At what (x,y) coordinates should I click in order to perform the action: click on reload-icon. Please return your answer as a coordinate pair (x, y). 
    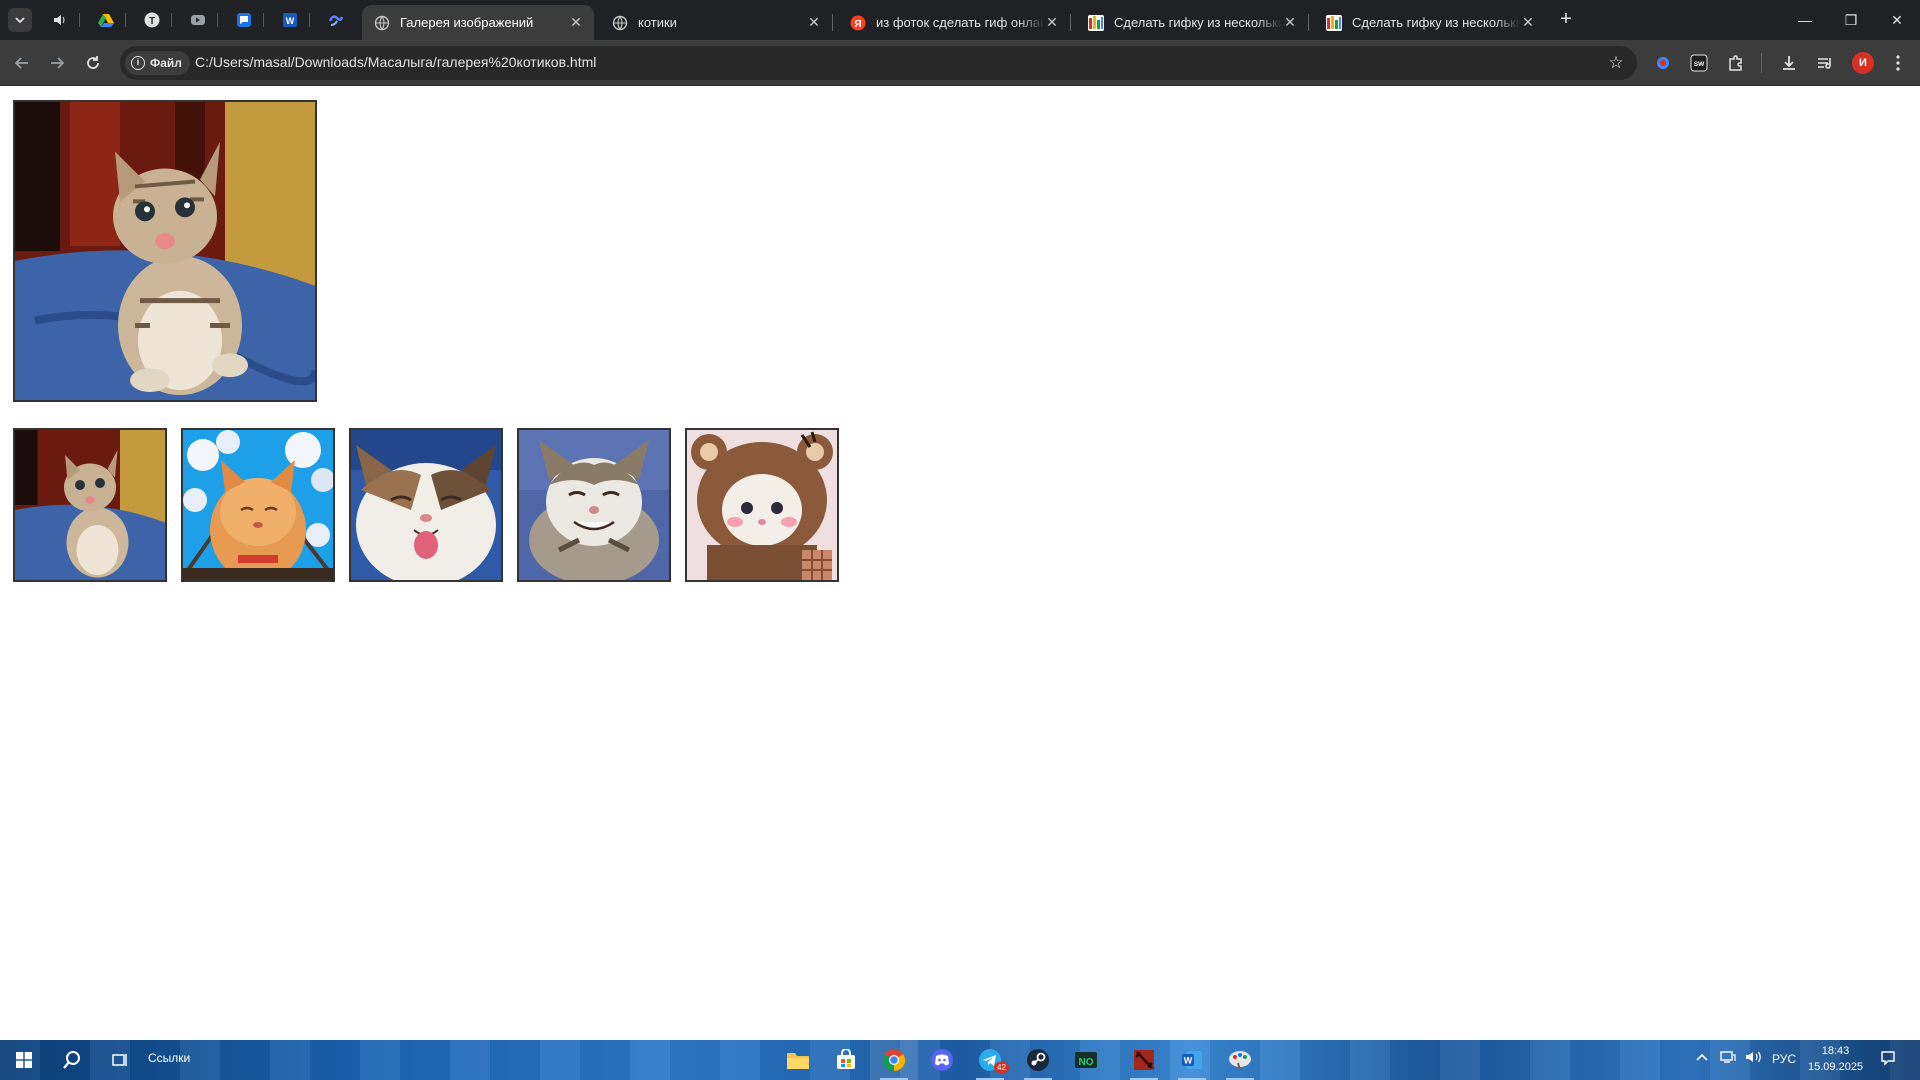
    Looking at the image, I should click on (93, 62).